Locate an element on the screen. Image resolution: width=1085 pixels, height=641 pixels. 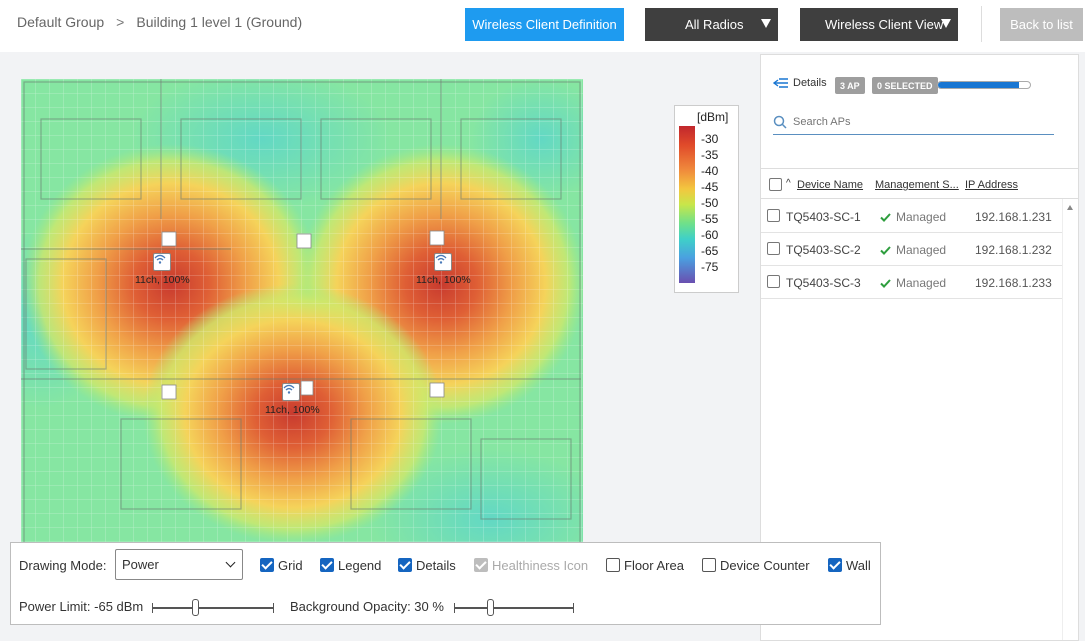
table-row: TQ5403-SC-2 Managed 192.168.1.232 is located at coordinates (911, 249).